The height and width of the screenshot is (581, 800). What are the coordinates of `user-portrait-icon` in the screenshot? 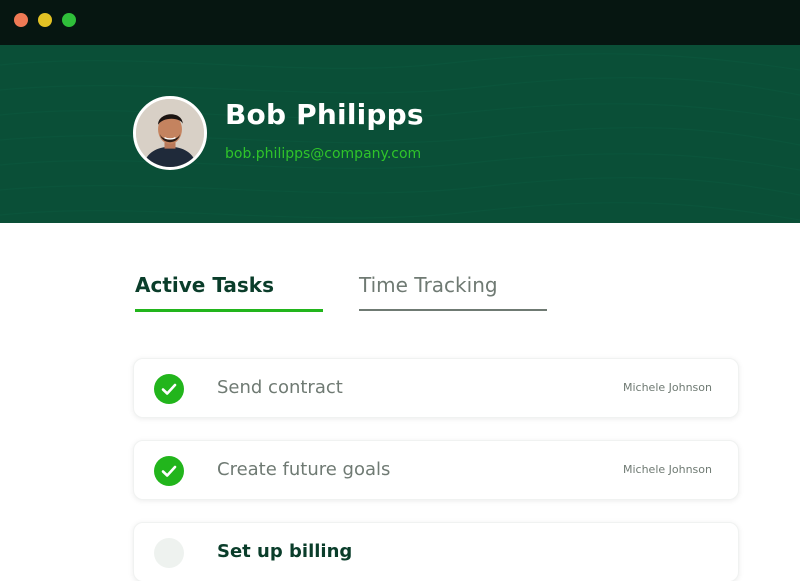 It's located at (170, 133).